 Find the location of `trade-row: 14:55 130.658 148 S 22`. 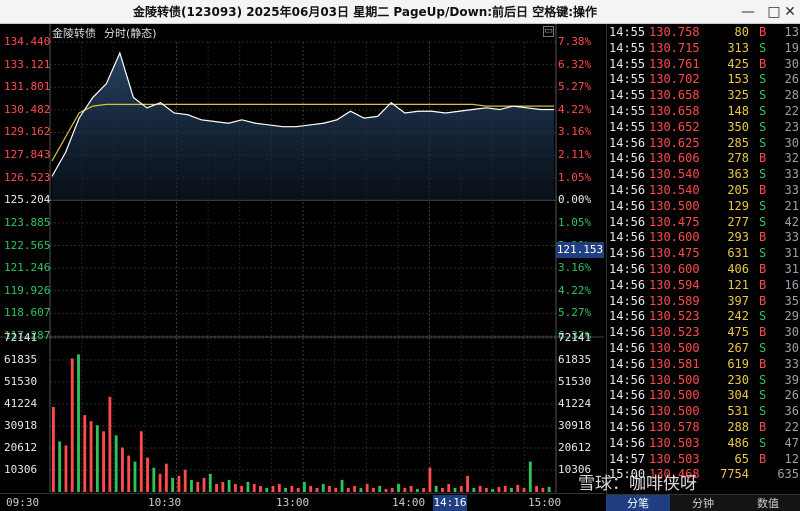

trade-row: 14:55 130.658 148 S 22 is located at coordinates (703, 112).